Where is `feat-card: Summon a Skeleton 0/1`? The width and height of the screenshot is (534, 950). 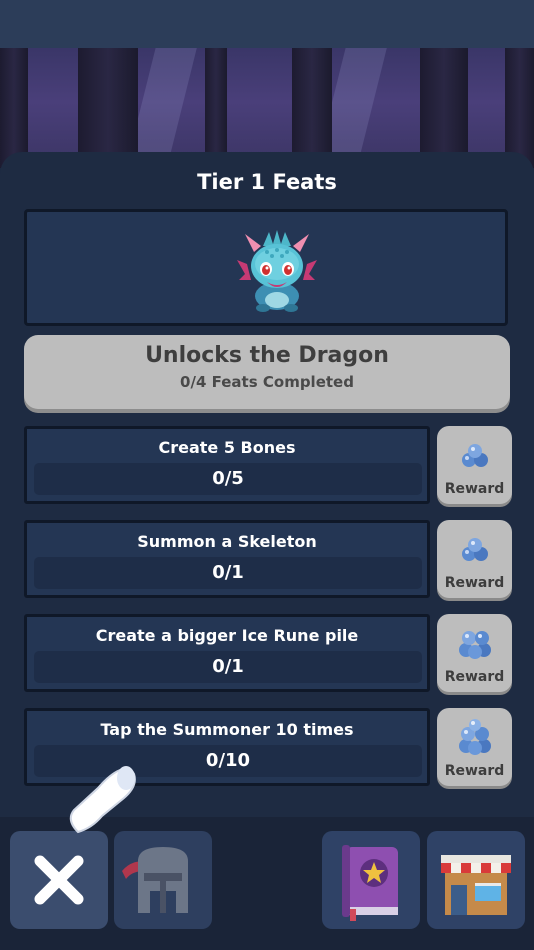 feat-card: Summon a Skeleton 0/1 is located at coordinates (227, 559).